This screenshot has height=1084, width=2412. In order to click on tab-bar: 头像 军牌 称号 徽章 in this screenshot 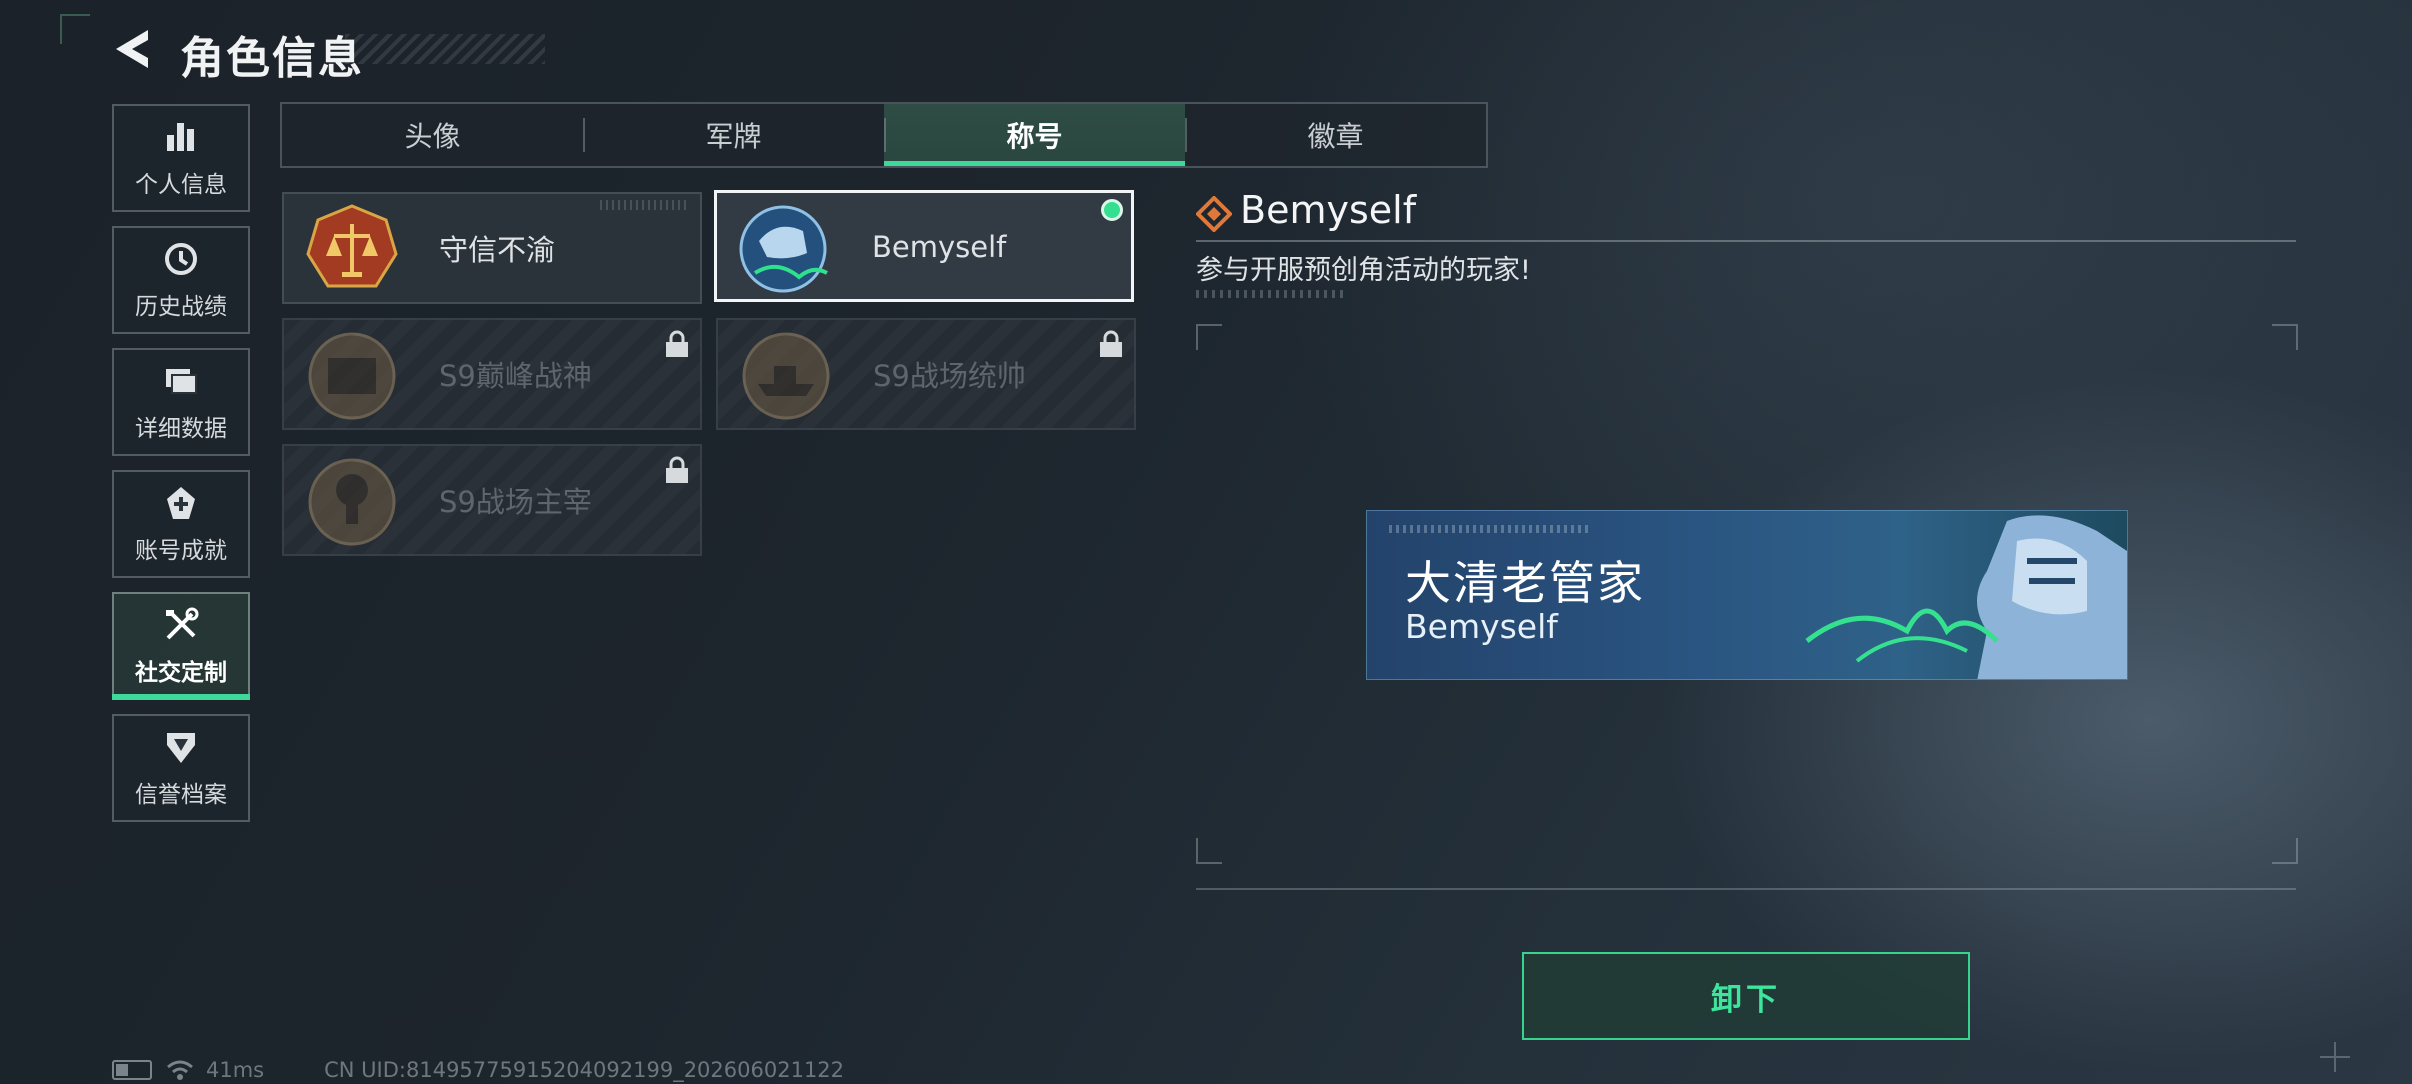, I will do `click(884, 135)`.